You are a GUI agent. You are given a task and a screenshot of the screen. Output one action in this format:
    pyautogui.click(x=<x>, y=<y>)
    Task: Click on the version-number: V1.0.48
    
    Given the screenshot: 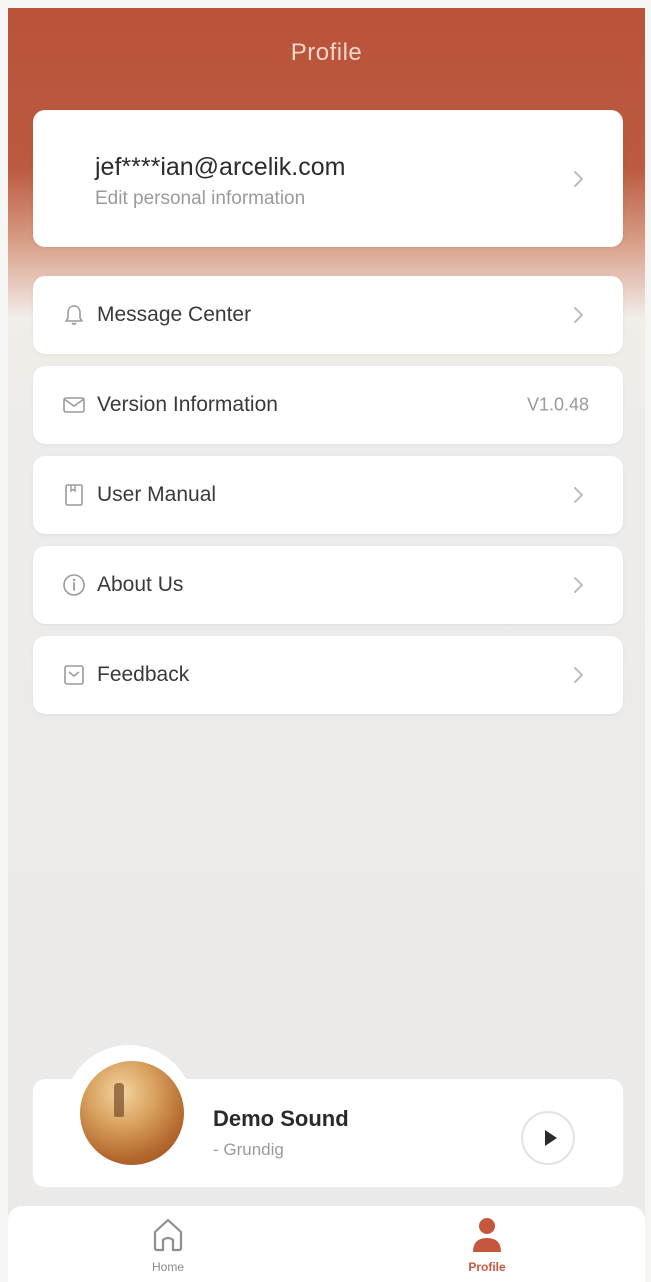 What is the action you would take?
    pyautogui.click(x=557, y=404)
    